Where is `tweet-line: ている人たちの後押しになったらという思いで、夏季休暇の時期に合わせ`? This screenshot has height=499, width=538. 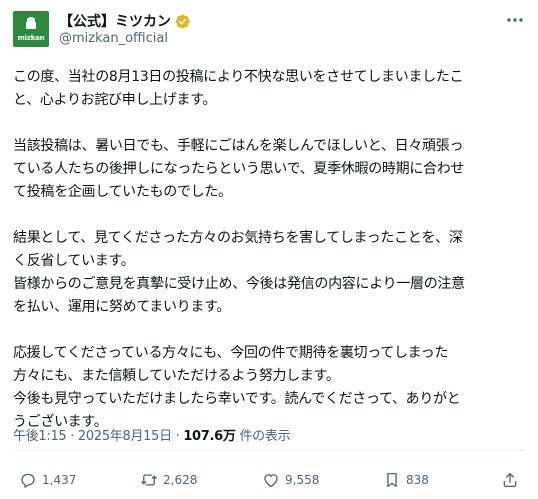
tweet-line: ている人たちの後押しになったらという思いで、夏季休暇の時期に合わせ is located at coordinates (239, 169).